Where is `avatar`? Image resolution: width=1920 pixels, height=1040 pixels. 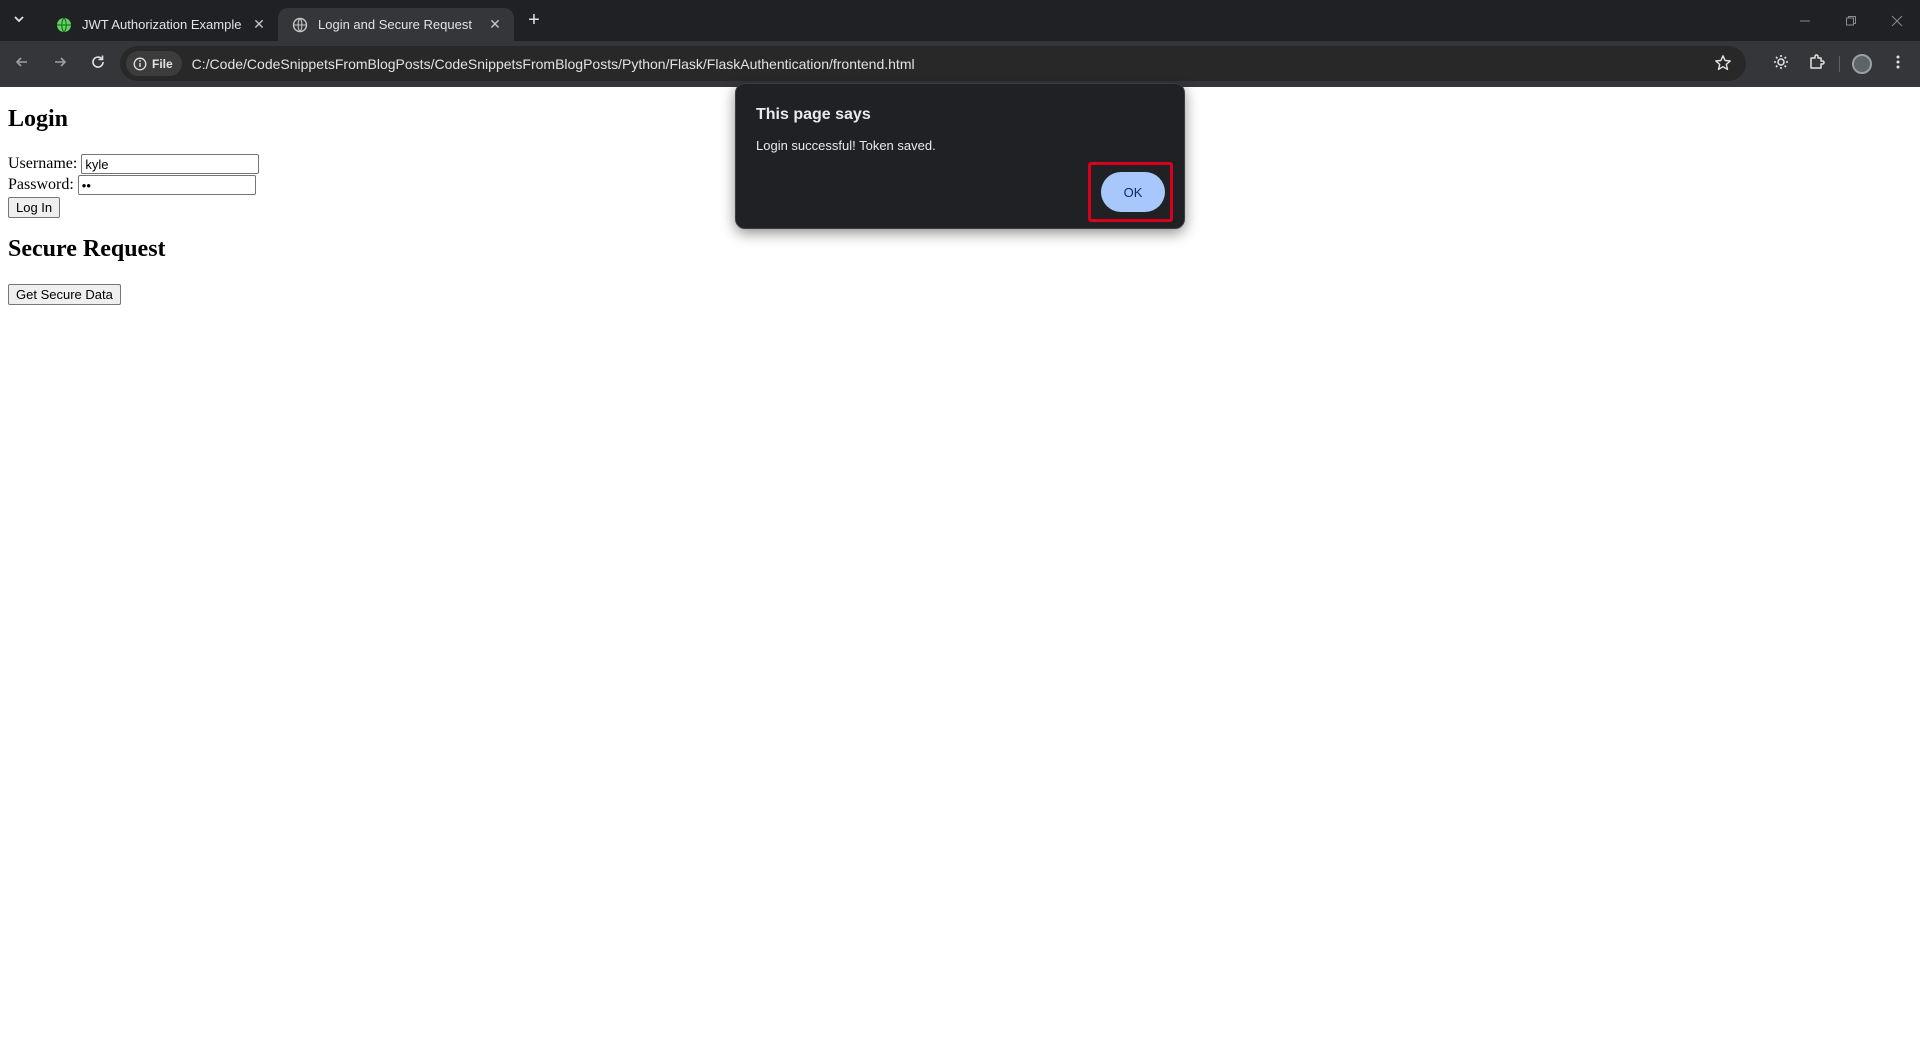
avatar is located at coordinates (1862, 64).